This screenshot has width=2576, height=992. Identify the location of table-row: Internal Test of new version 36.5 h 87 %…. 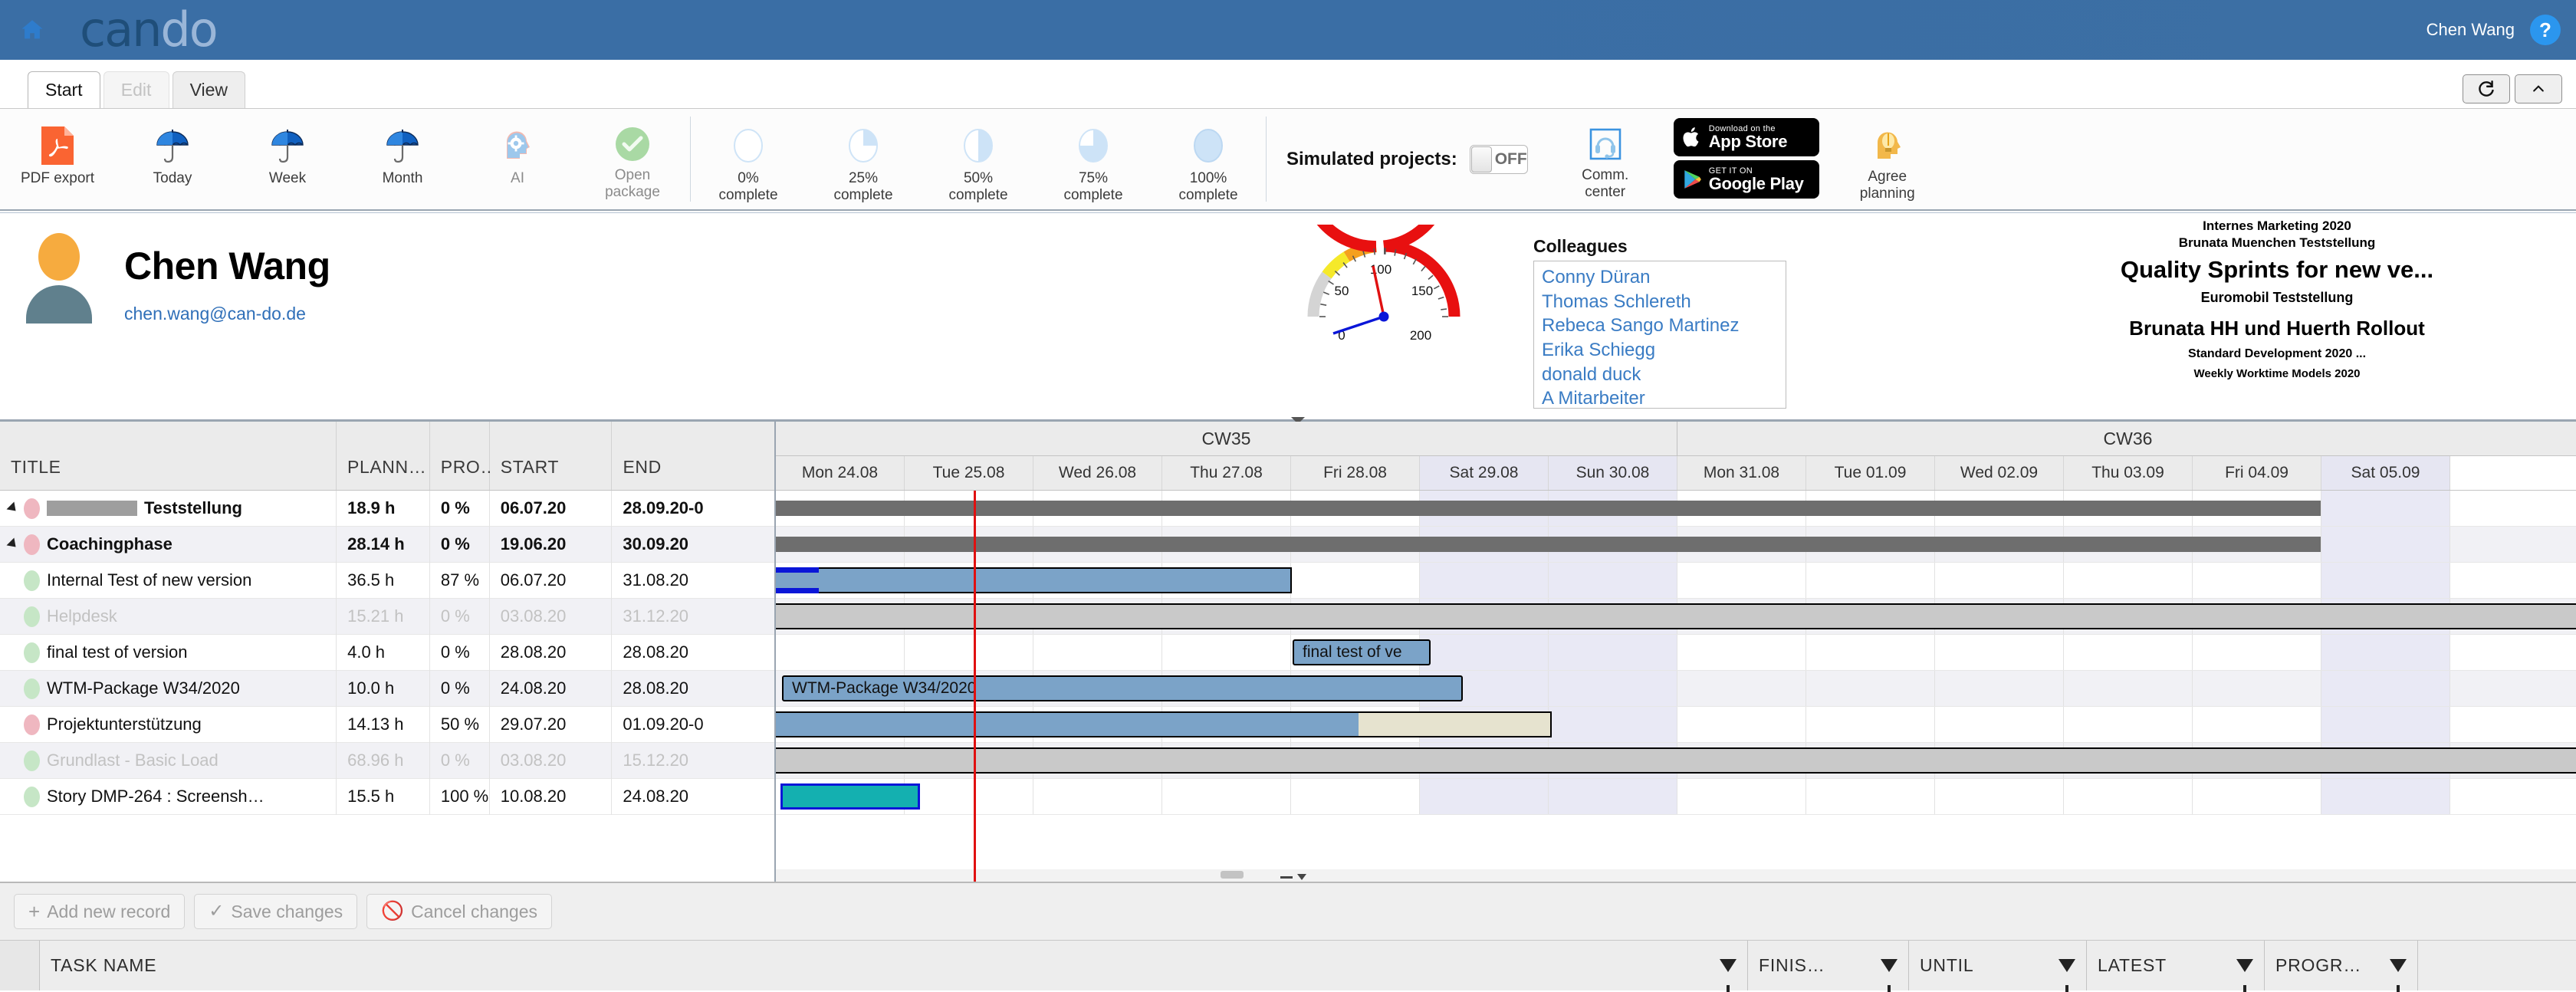
(387, 581).